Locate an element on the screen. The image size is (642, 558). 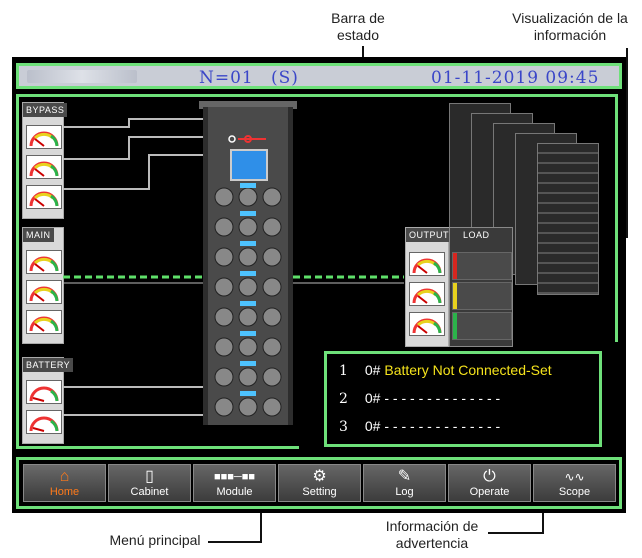
output-gauge-group: OUTPUT is located at coordinates (428, 287).